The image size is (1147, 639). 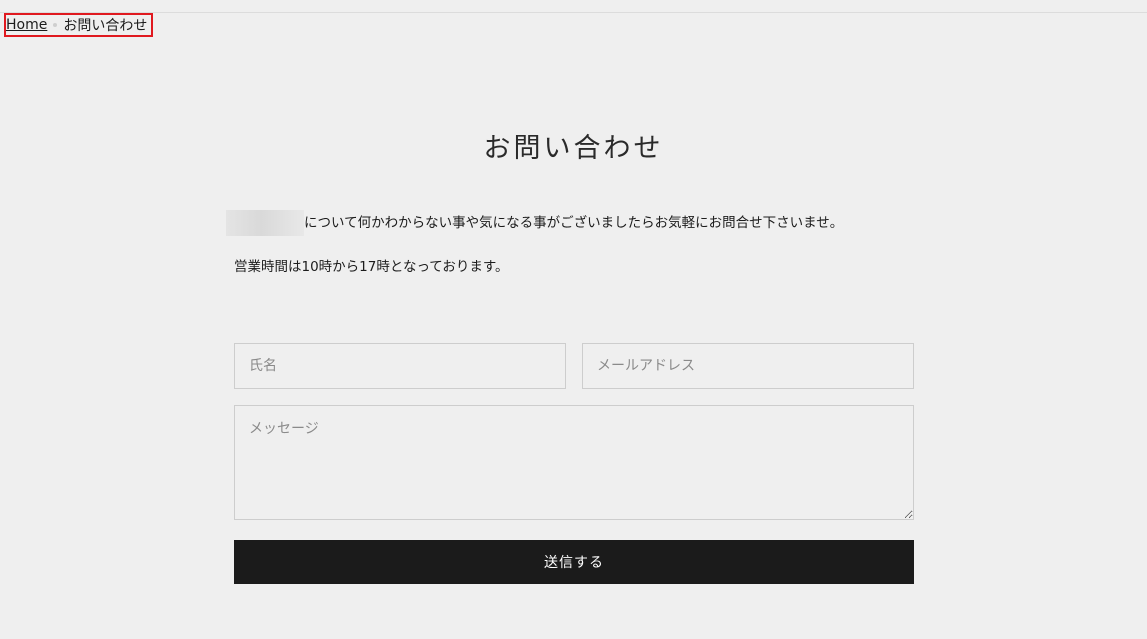 I want to click on intro-paragraph: について何かわからない事や気になる事がございましたらお気軽にお問合せ下さいませ。, so click(x=576, y=223).